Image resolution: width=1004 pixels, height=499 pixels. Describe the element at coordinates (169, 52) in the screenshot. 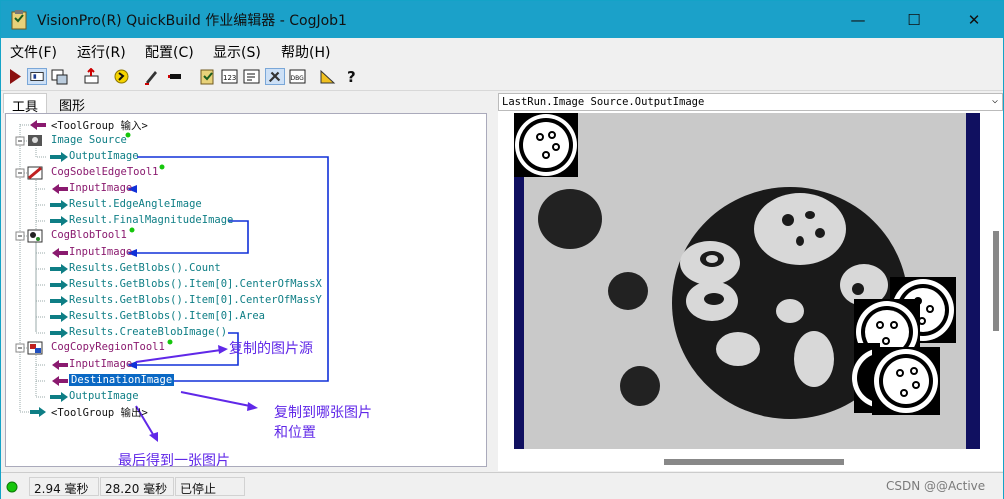

I see `menu-config: 配置(C)` at that location.